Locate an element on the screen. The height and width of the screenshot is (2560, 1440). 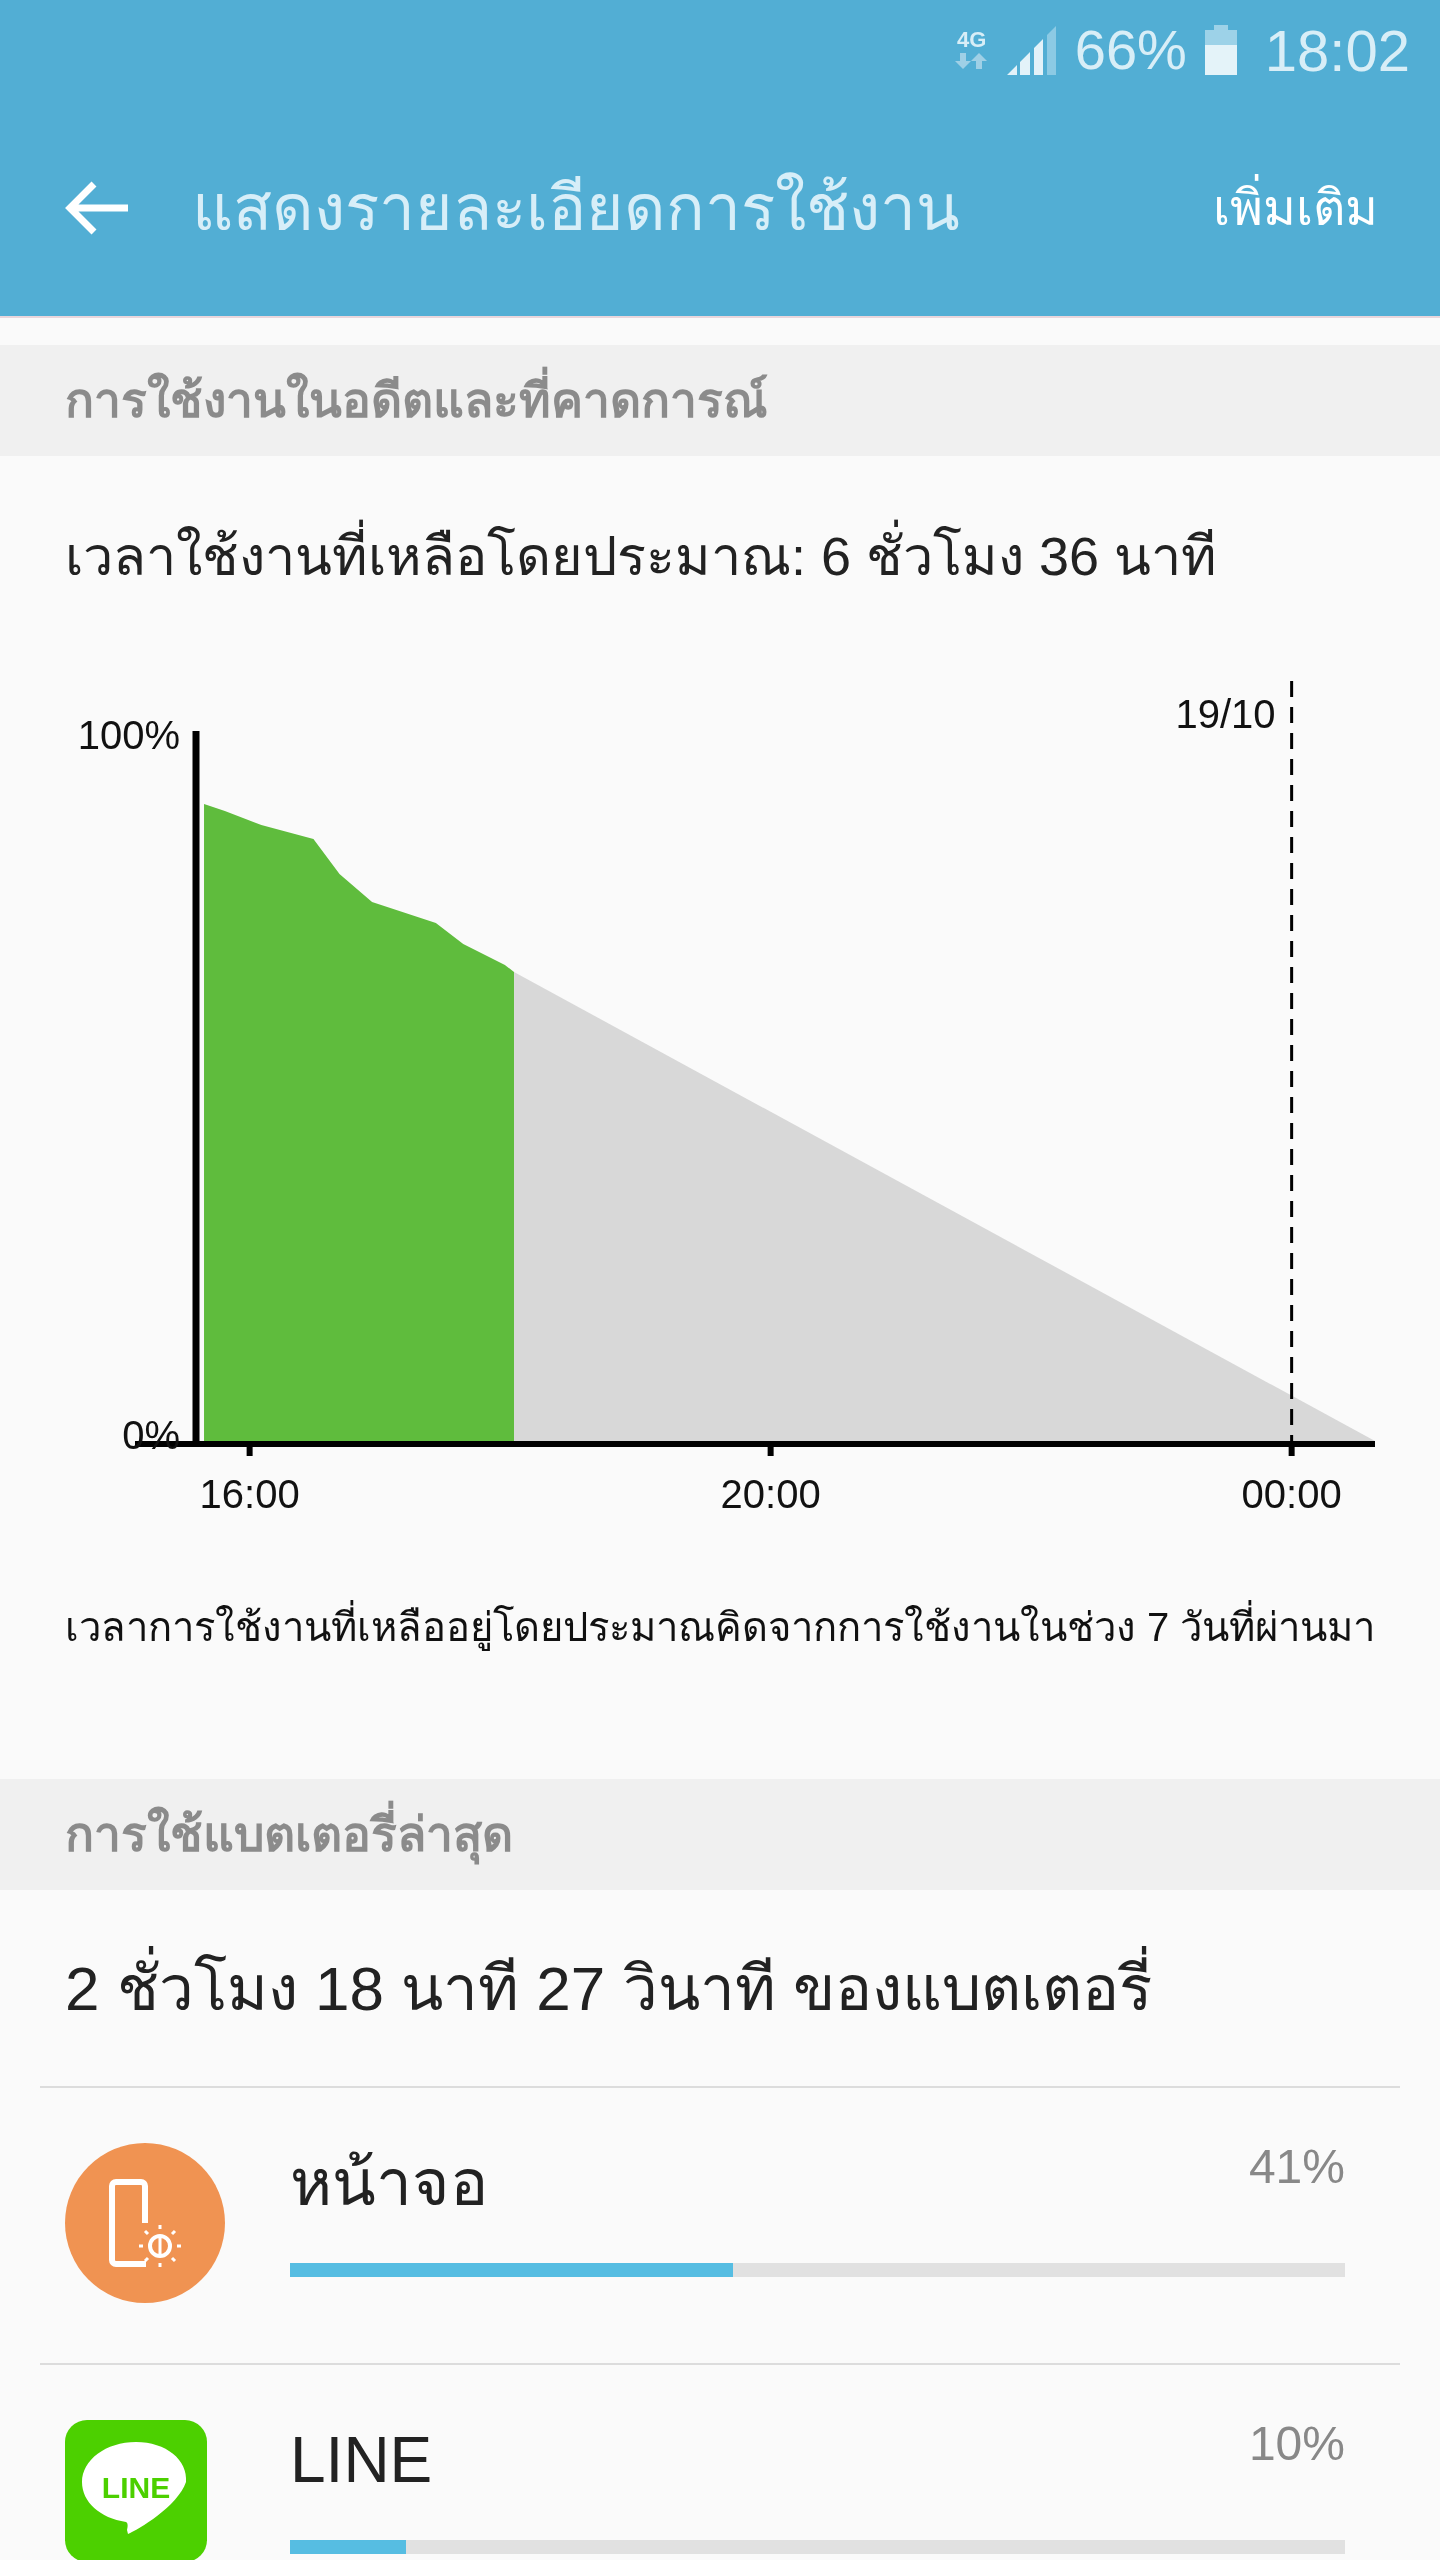
remaining-time-text: เวลาใช้งานที่เหลือโดยประมาณ: 6 ชั่วโมง 36 นาที is located at coordinates (641, 556).